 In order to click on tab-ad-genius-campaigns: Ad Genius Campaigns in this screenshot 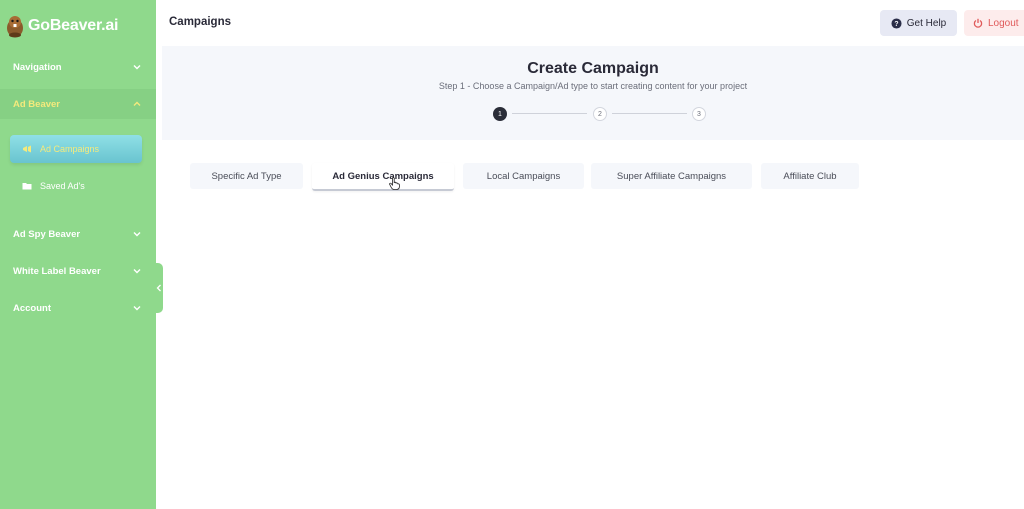, I will do `click(383, 177)`.